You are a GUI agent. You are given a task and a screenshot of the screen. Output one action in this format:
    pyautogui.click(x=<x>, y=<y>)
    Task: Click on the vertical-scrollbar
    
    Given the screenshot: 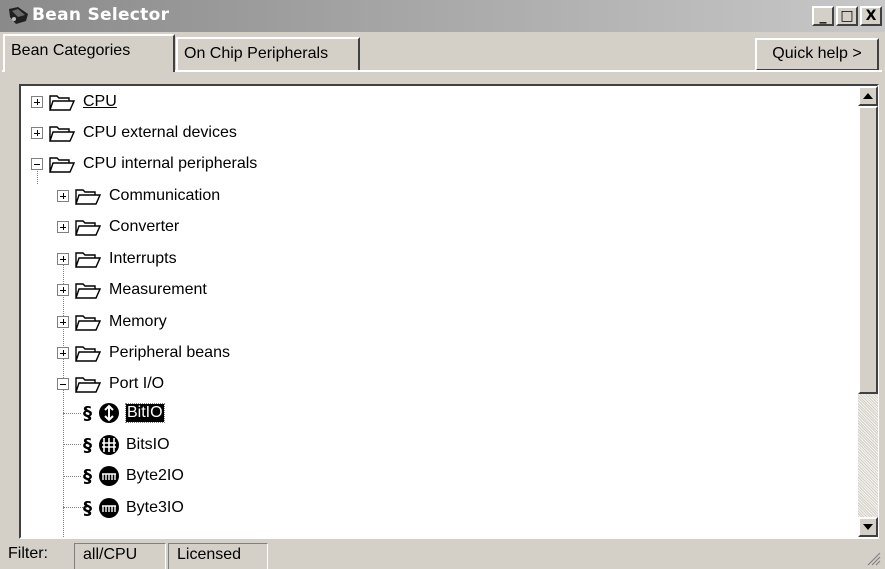 What is the action you would take?
    pyautogui.click(x=868, y=311)
    